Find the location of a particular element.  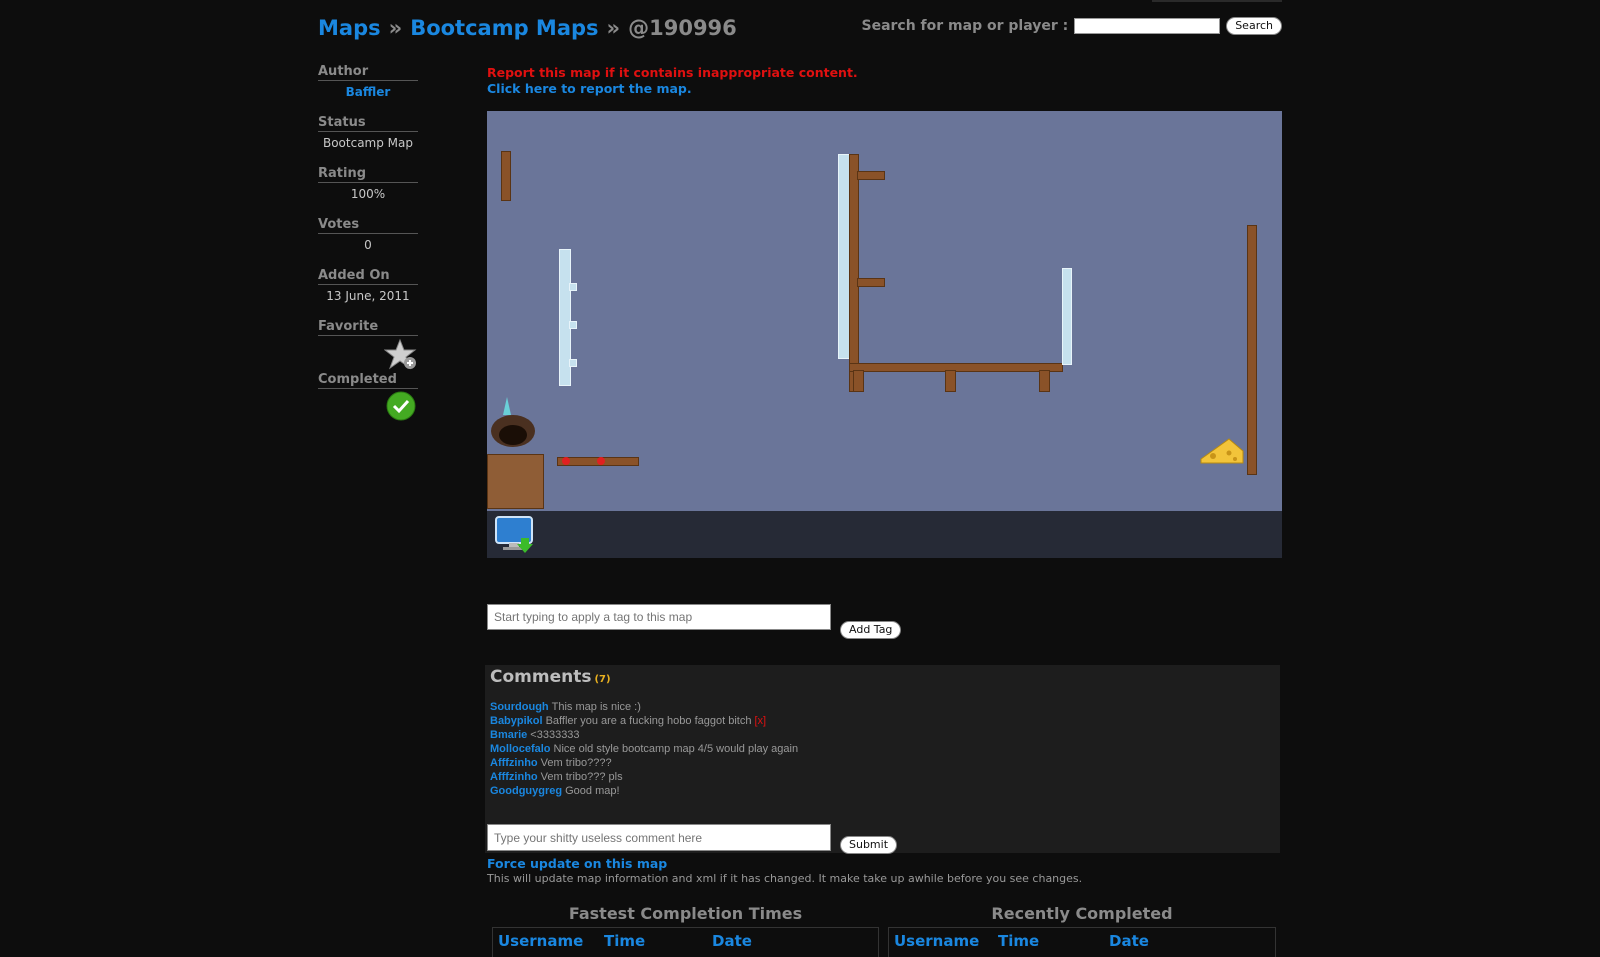

favorite-row is located at coordinates (368, 354).